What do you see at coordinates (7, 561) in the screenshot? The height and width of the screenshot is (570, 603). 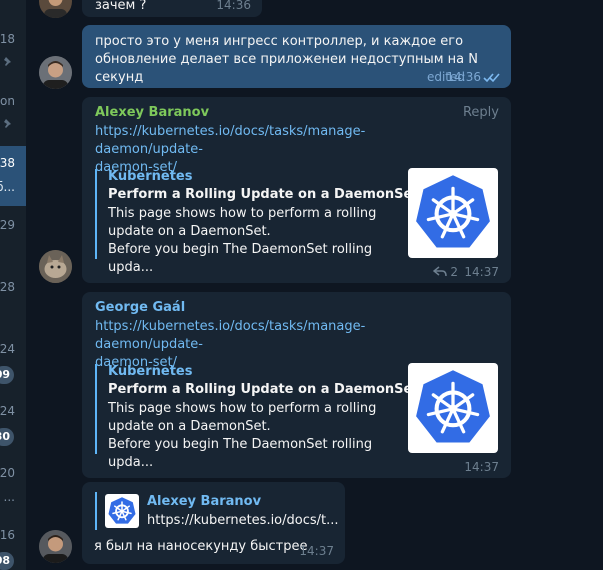 I see `unread-badge: 08` at bounding box center [7, 561].